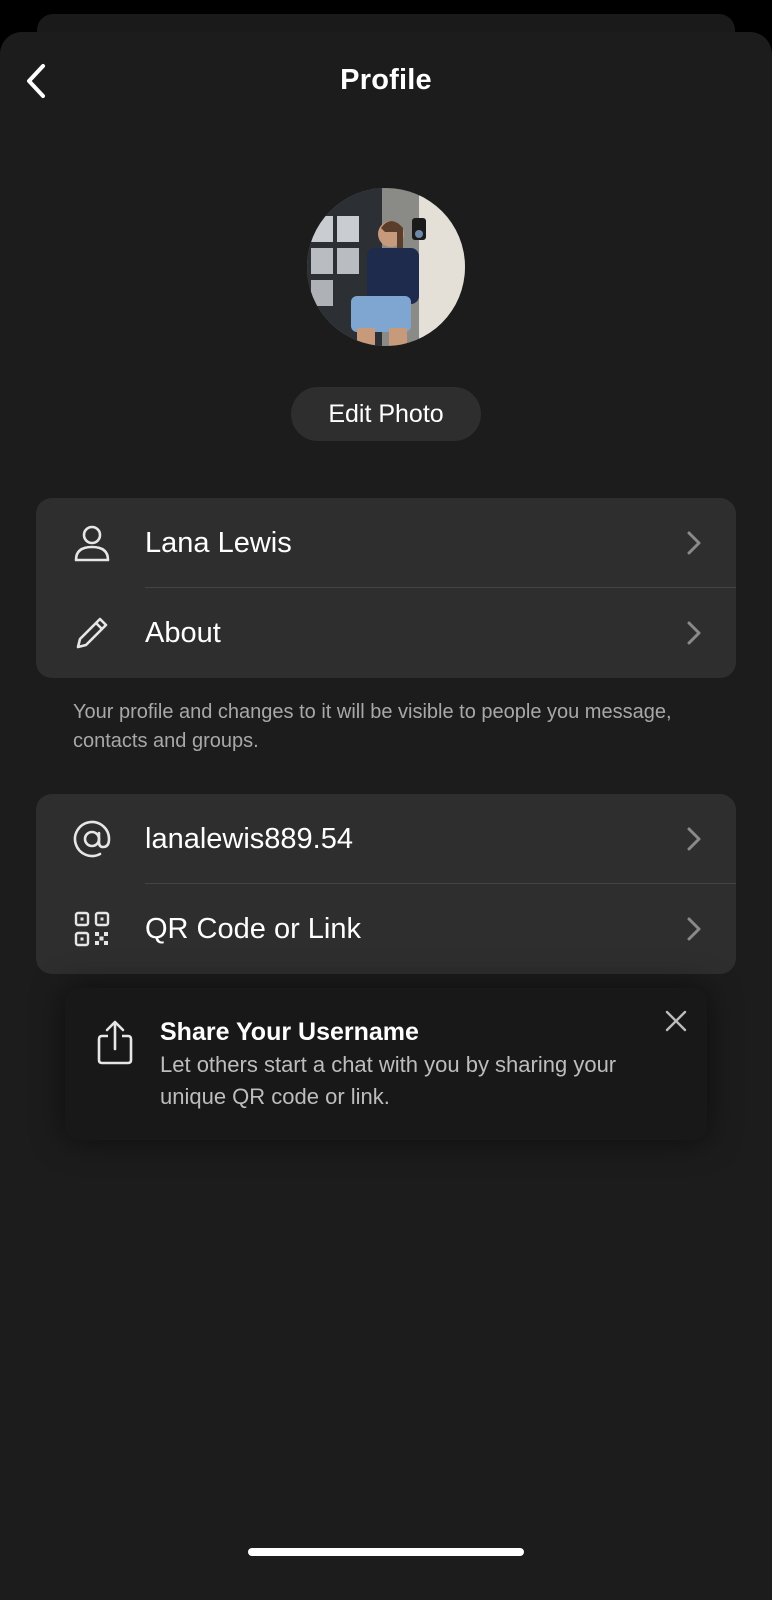 The image size is (772, 1600). I want to click on username-row: lanalewis889.54, so click(386, 839).